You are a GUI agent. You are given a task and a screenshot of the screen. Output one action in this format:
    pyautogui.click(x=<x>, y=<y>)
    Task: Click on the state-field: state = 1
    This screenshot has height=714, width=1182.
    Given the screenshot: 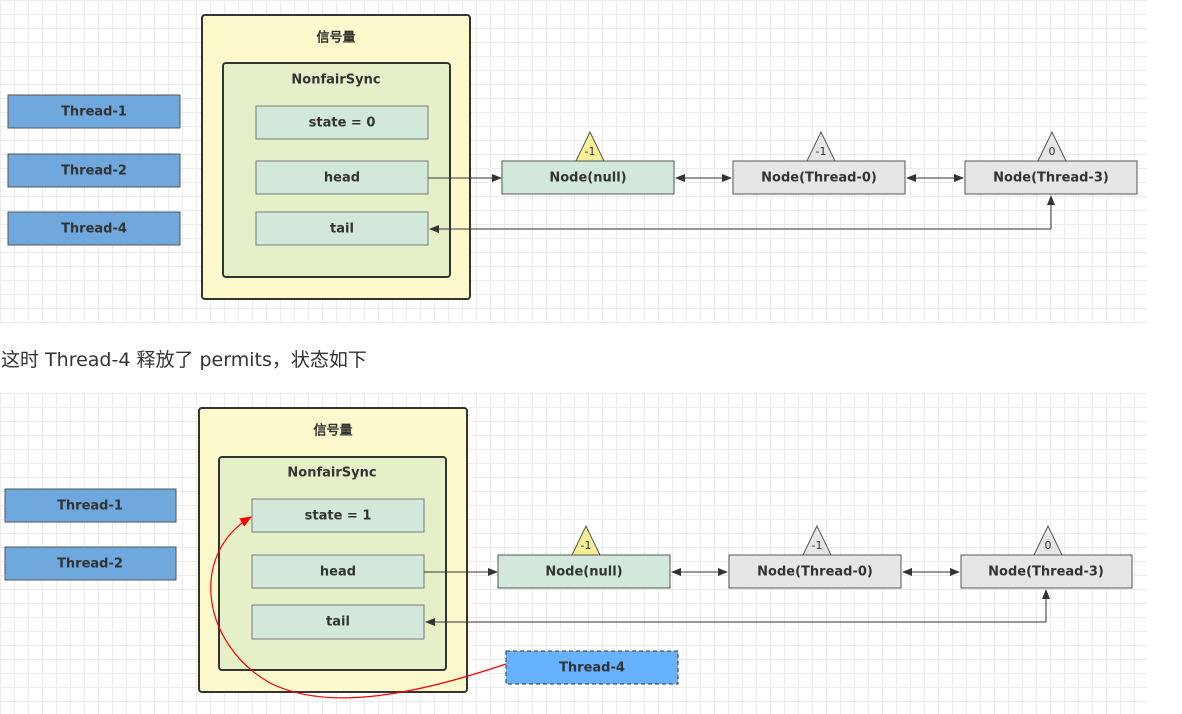 What is the action you would take?
    pyautogui.click(x=338, y=515)
    